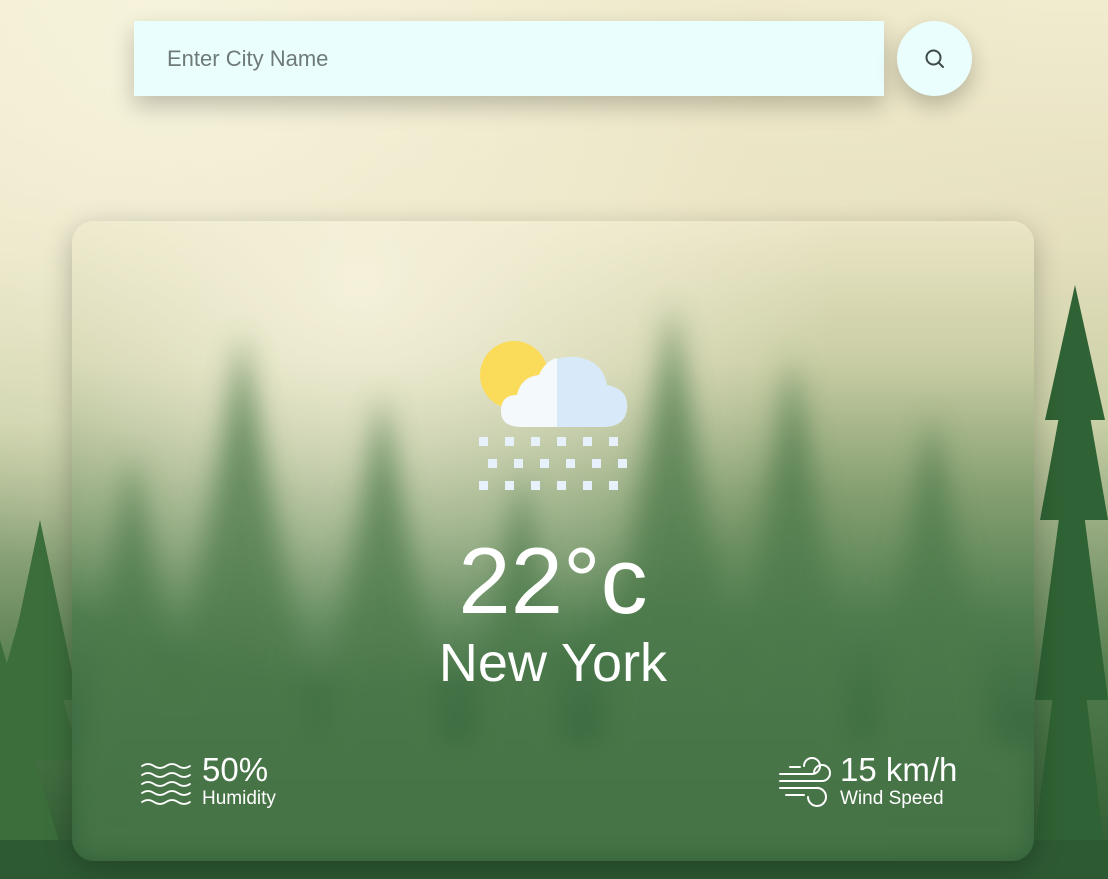 The image size is (1108, 879). What do you see at coordinates (166, 784) in the screenshot?
I see `humidity-waves-icon` at bounding box center [166, 784].